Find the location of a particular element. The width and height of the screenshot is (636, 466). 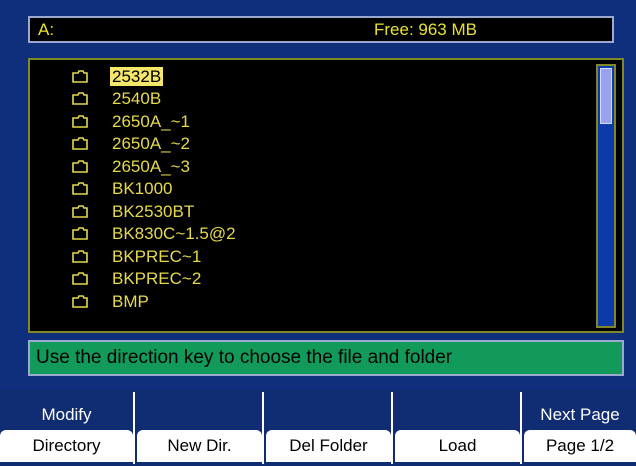

file-row-bkprec-2: BKPREC~2 is located at coordinates (136, 279).